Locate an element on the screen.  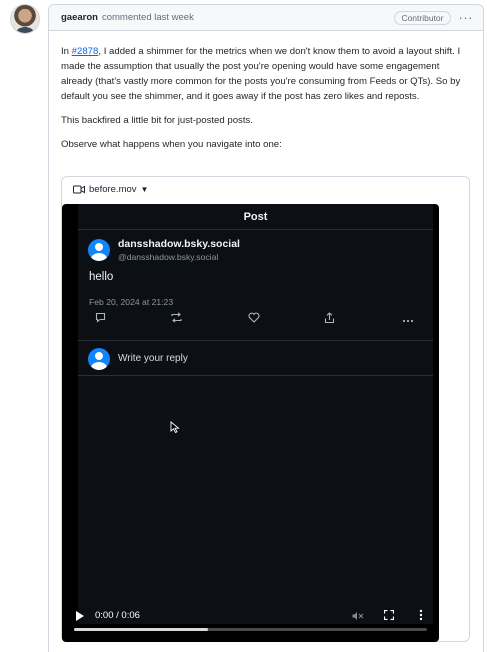
chevron-down-icon: ▼ is located at coordinates (144, 189).